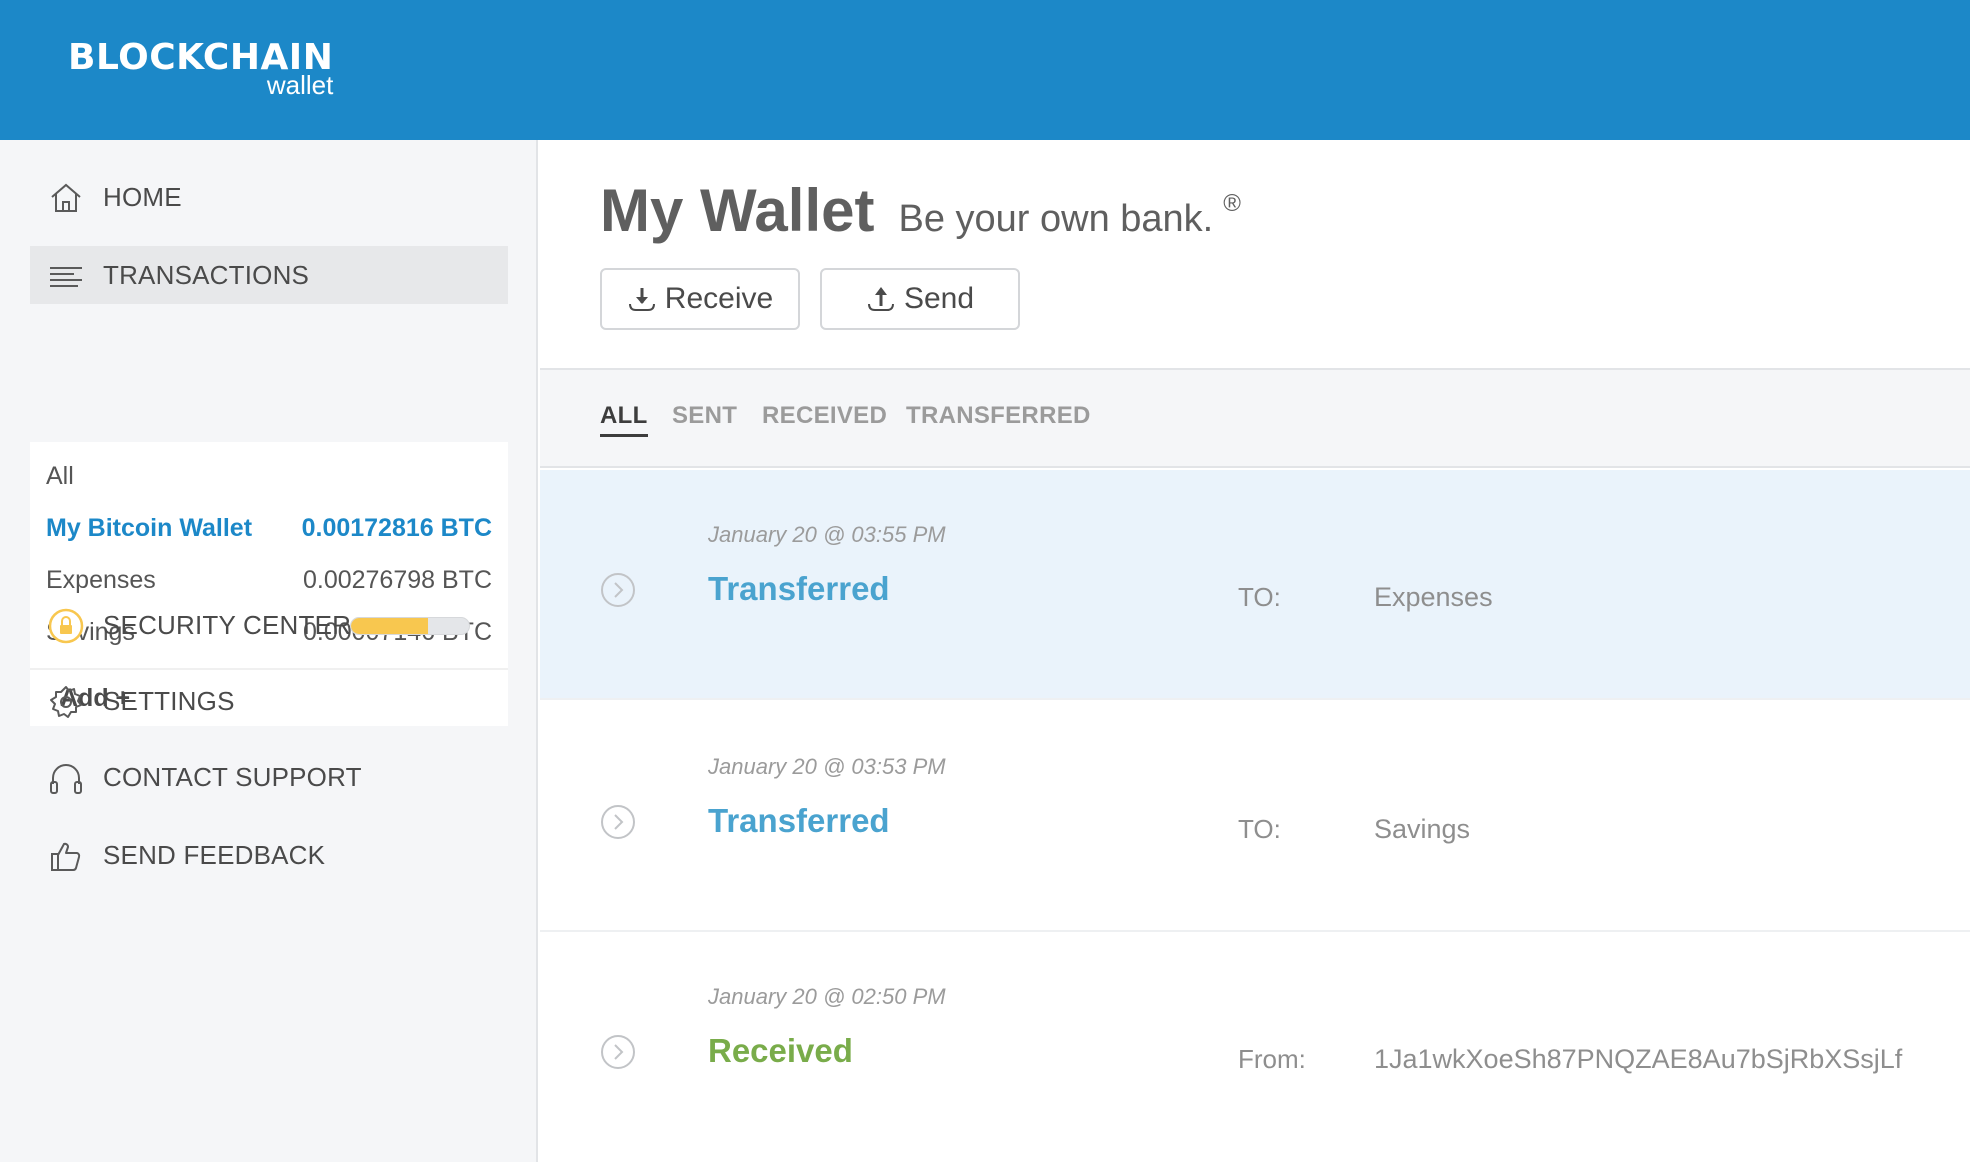  What do you see at coordinates (824, 416) in the screenshot?
I see `tab-received: RECEIVED` at bounding box center [824, 416].